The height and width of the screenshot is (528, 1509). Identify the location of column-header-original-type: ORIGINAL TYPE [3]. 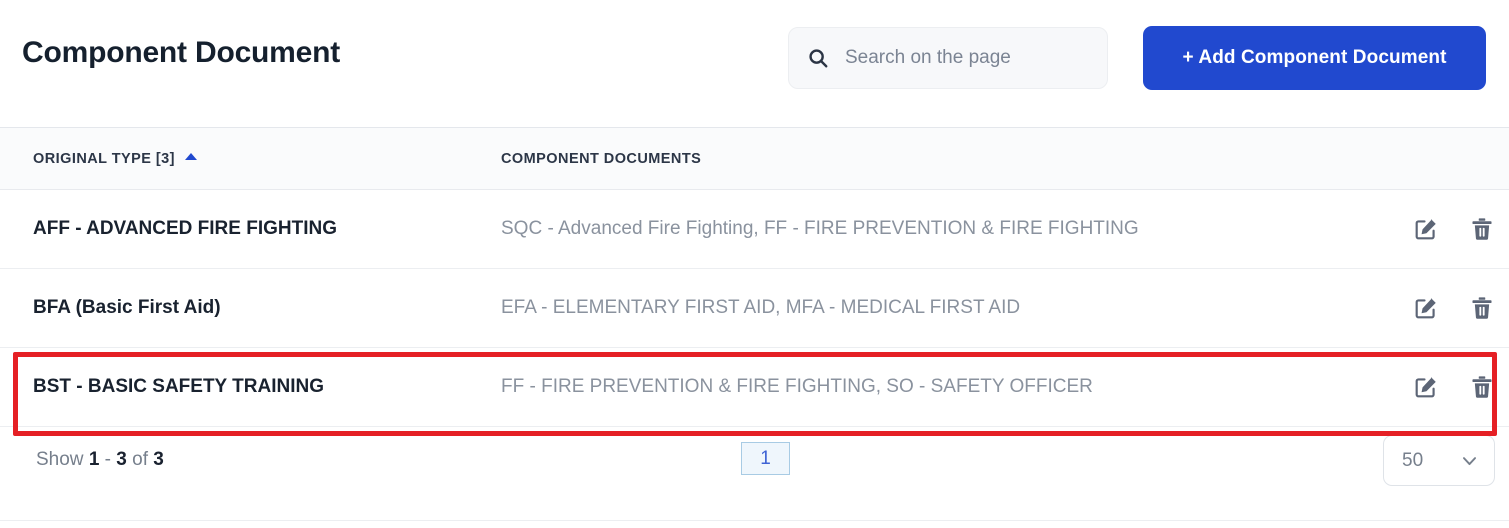
(115, 158).